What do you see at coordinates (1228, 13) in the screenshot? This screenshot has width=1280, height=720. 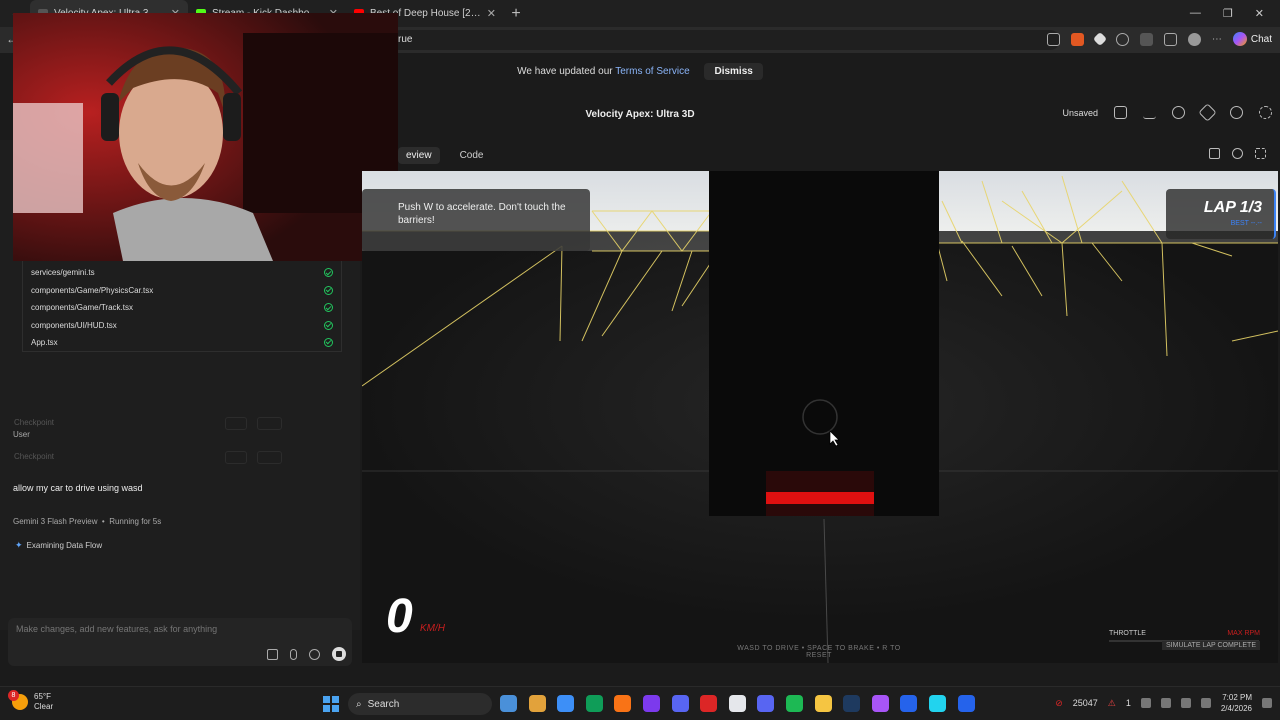 I see `restore-icon: ❐` at bounding box center [1228, 13].